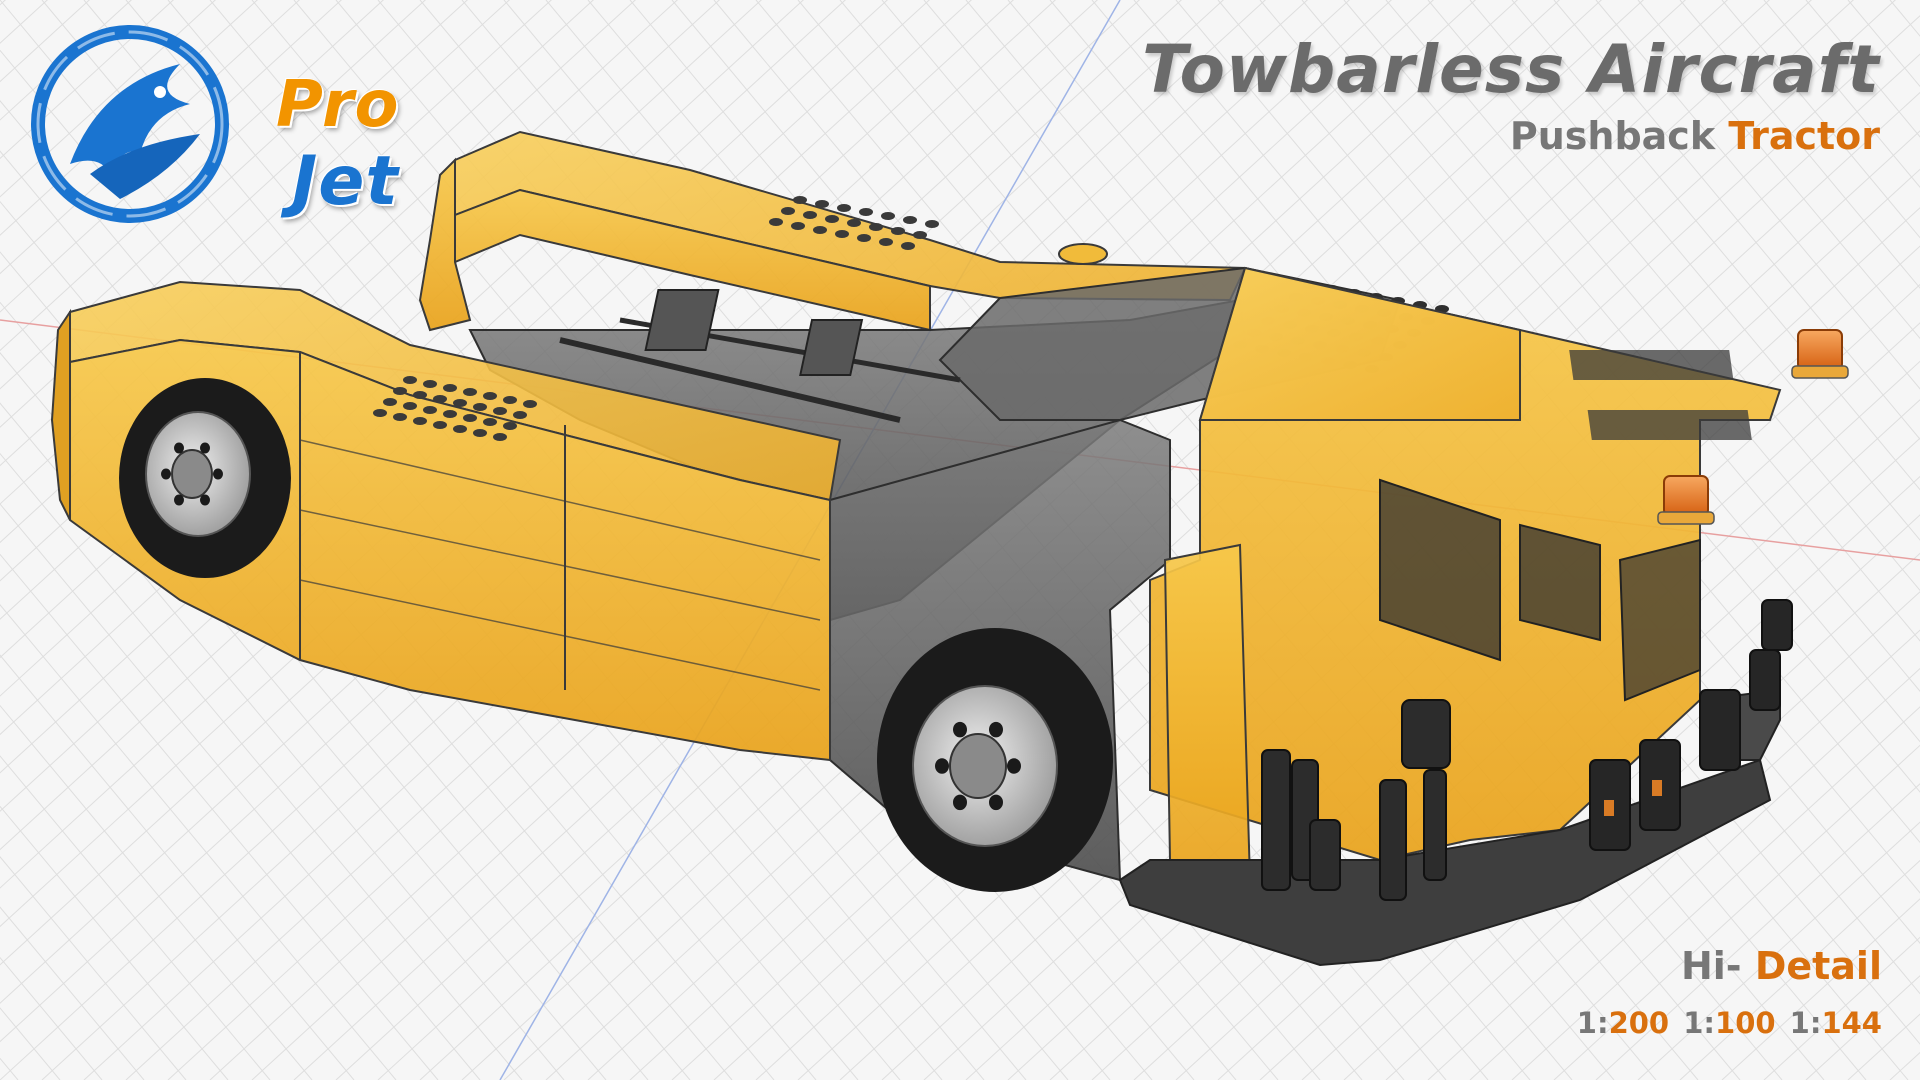  Describe the element at coordinates (205, 478) in the screenshot. I see `rear-wheel` at that location.